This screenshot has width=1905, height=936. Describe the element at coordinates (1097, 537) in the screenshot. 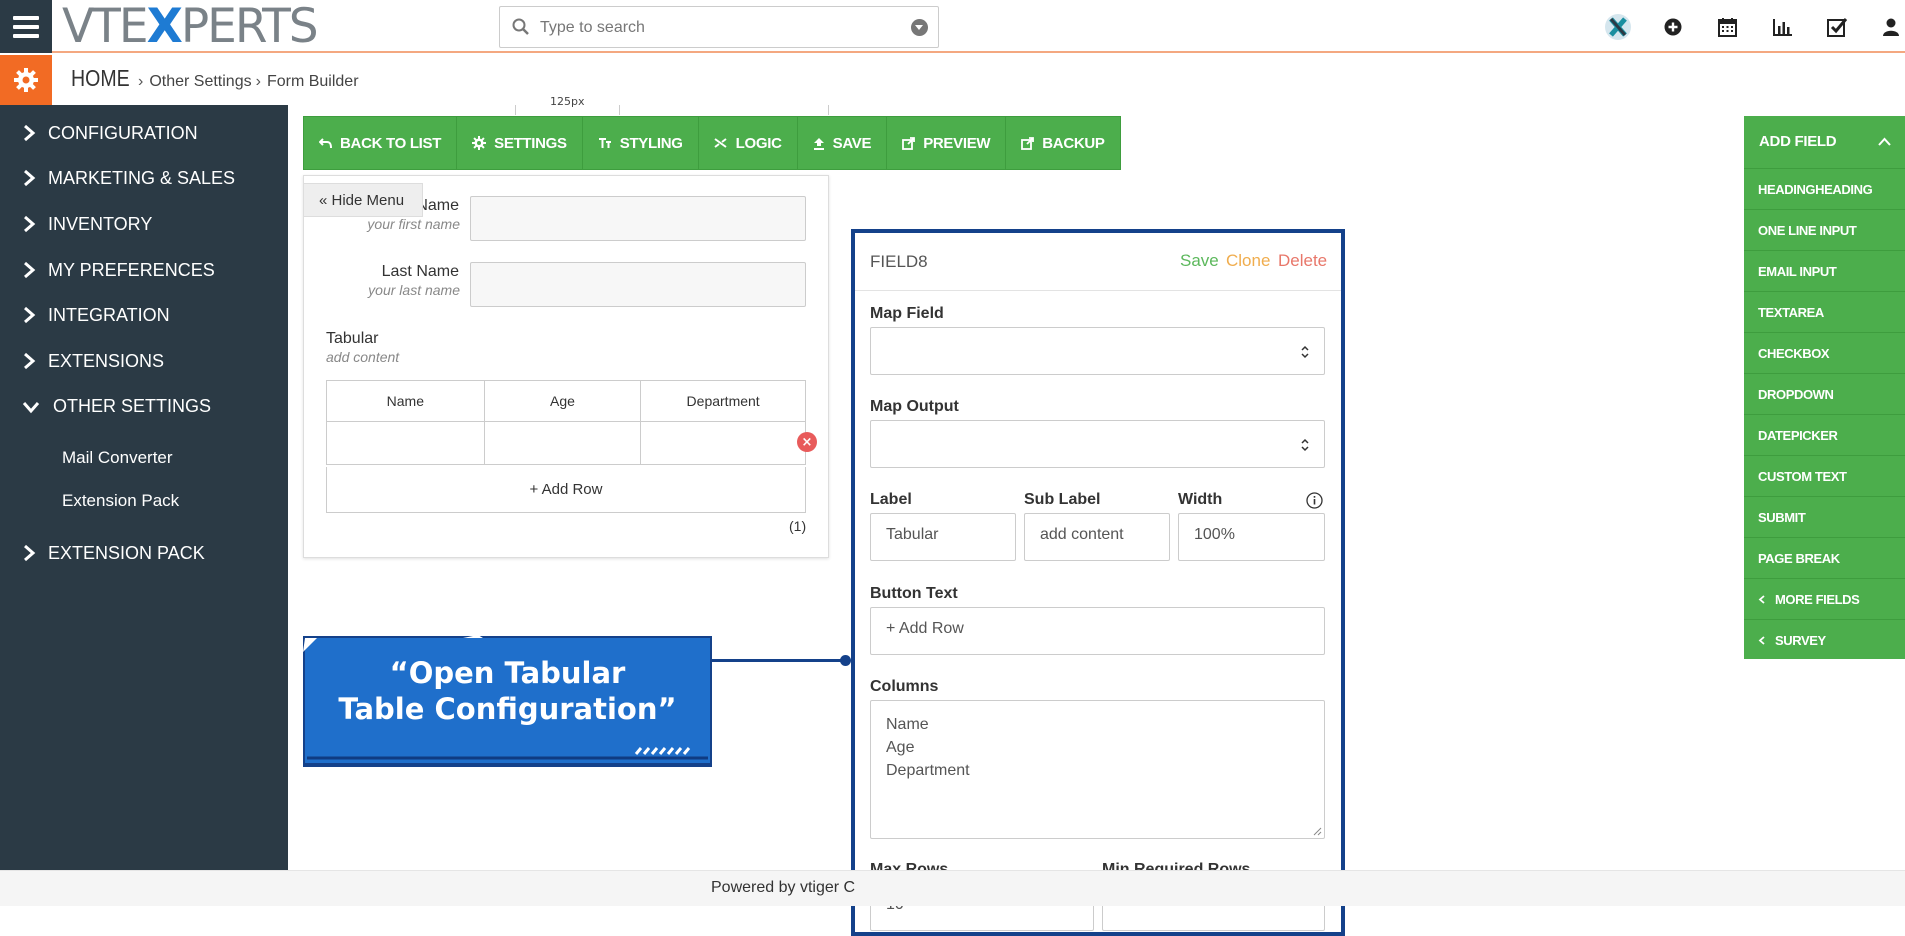

I see `sub-label-input: add content` at that location.